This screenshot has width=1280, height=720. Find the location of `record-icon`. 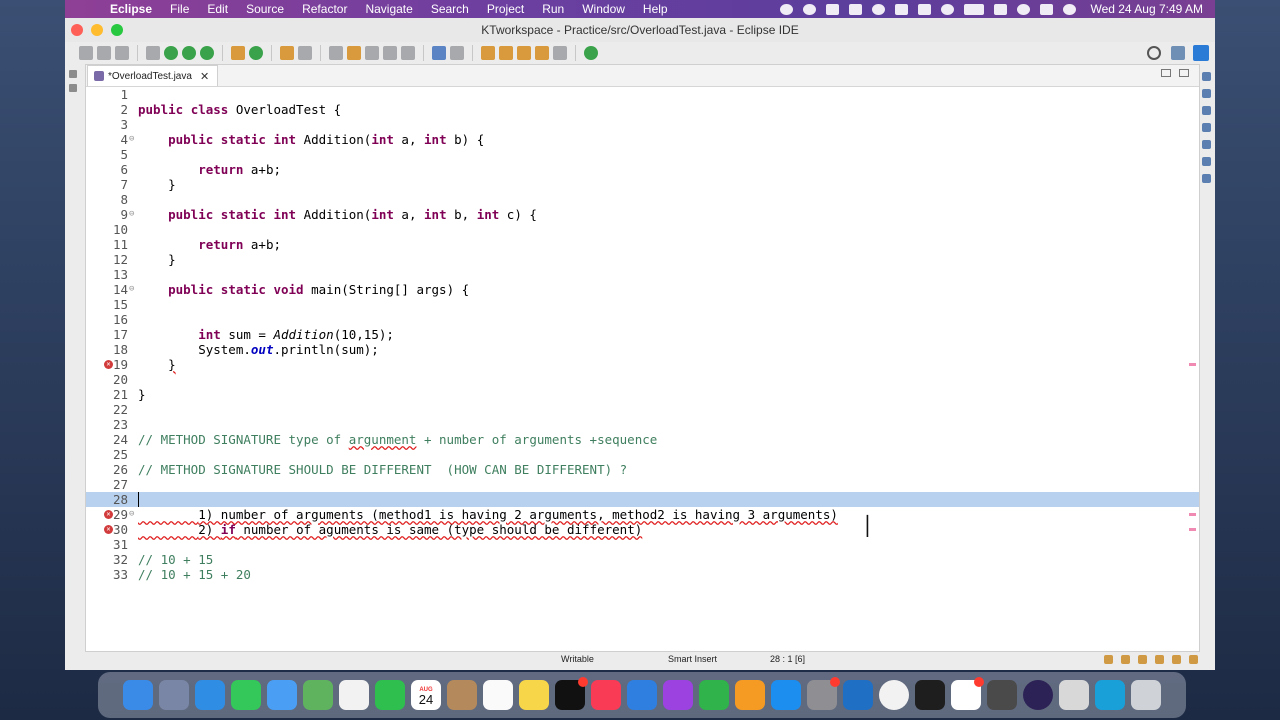

record-icon is located at coordinates (787, 9).